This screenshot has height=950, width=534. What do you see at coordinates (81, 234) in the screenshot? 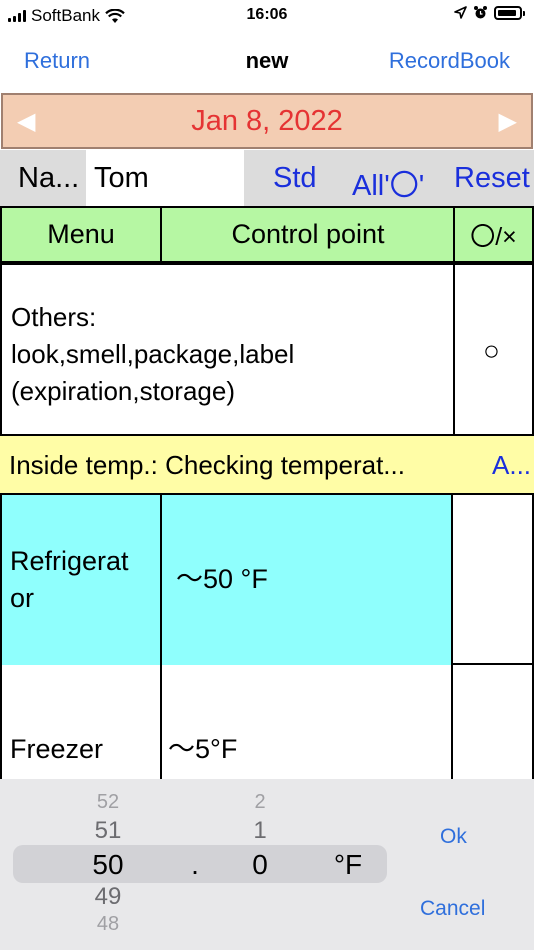
I see `header-menu: Menu` at bounding box center [81, 234].